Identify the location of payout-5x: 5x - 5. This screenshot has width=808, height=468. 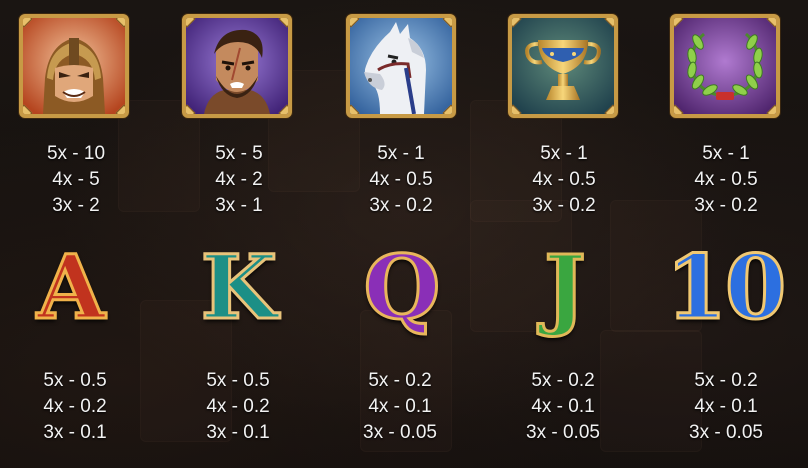
(239, 153).